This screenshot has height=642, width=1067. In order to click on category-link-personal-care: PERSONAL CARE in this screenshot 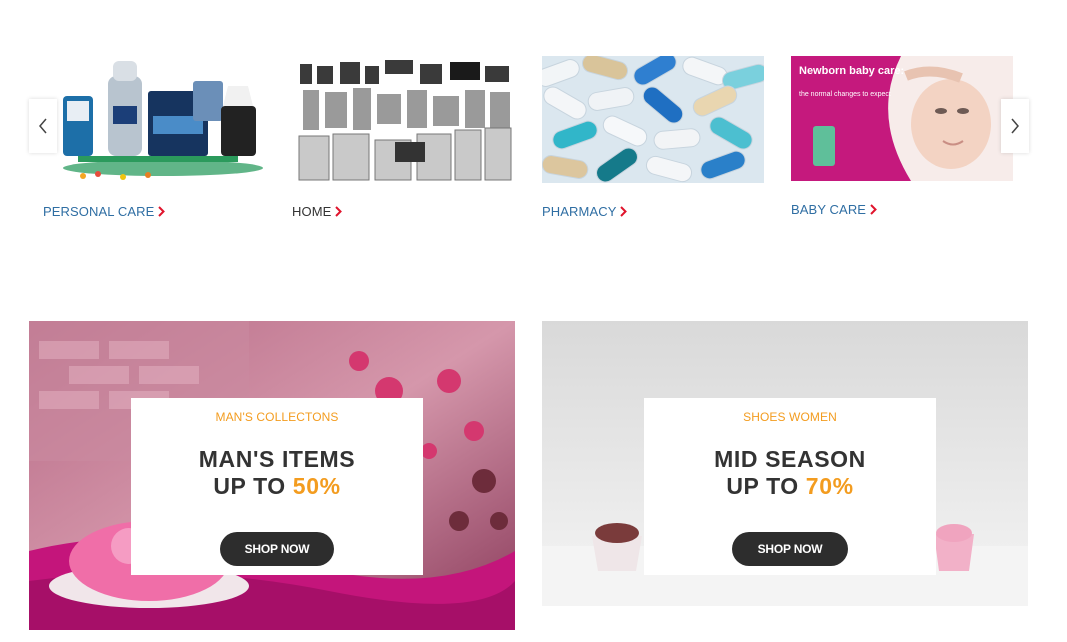, I will do `click(104, 211)`.